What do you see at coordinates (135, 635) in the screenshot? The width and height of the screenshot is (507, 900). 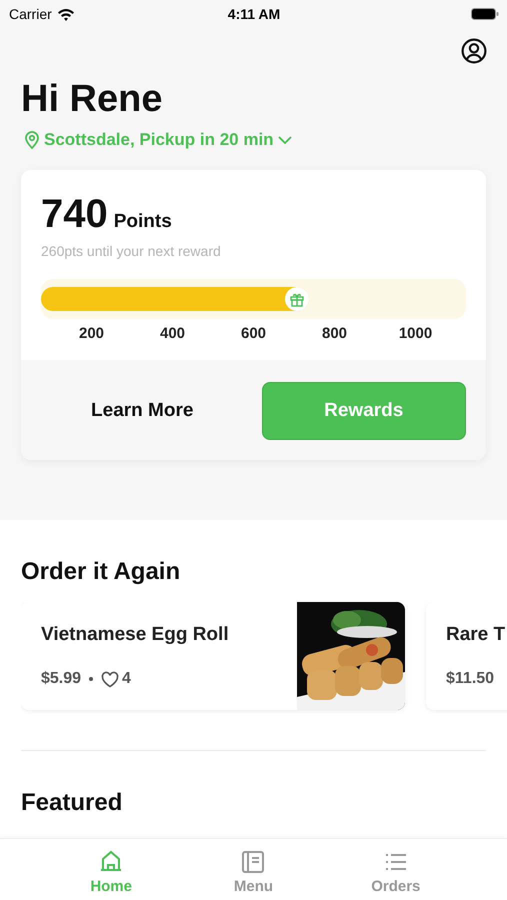 I see `item-name: Vietnamese Egg Roll` at bounding box center [135, 635].